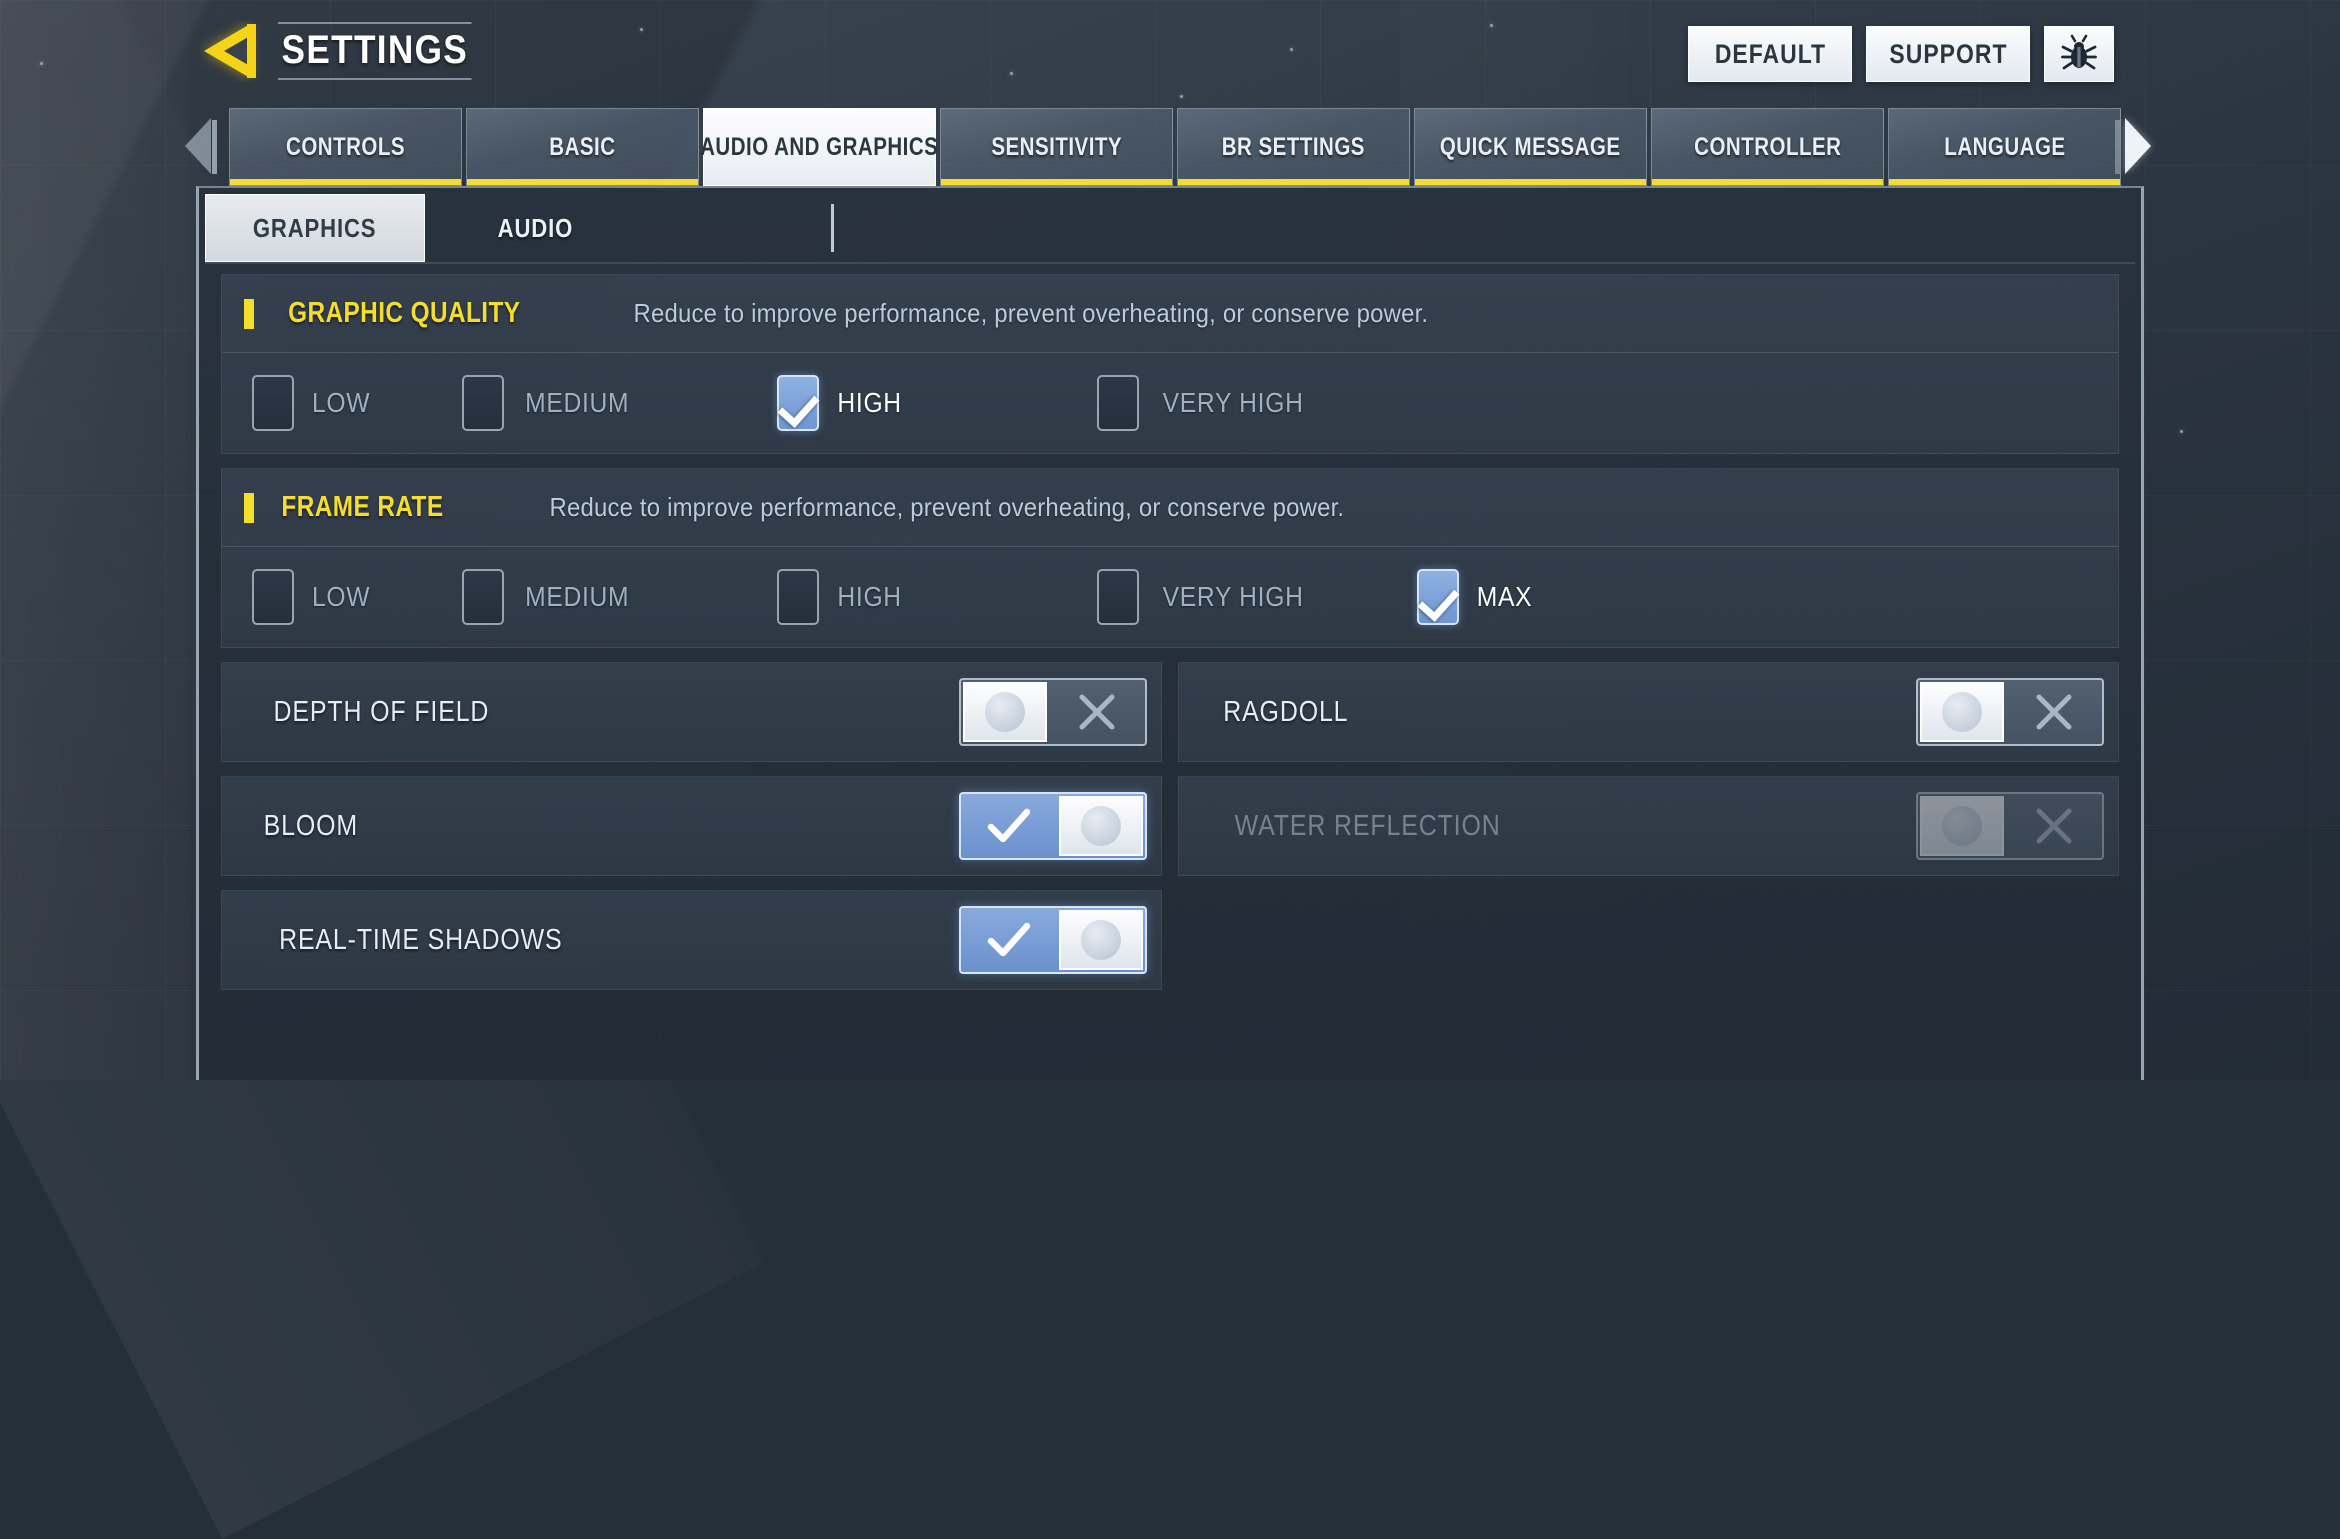  What do you see at coordinates (2181, 431) in the screenshot?
I see `background-speck` at bounding box center [2181, 431].